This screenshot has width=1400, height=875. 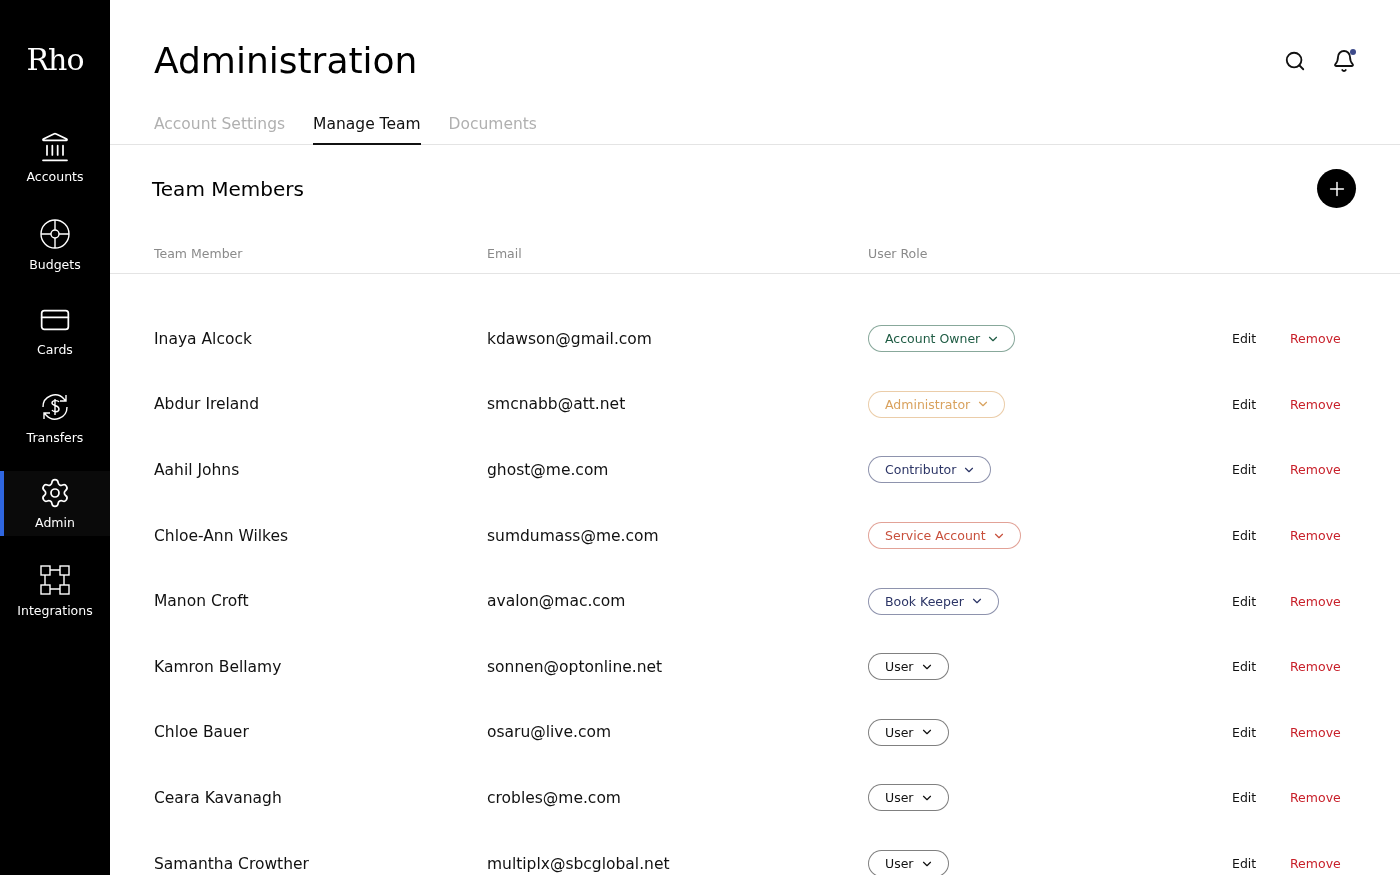 What do you see at coordinates (55, 233) in the screenshot?
I see `pie-icon` at bounding box center [55, 233].